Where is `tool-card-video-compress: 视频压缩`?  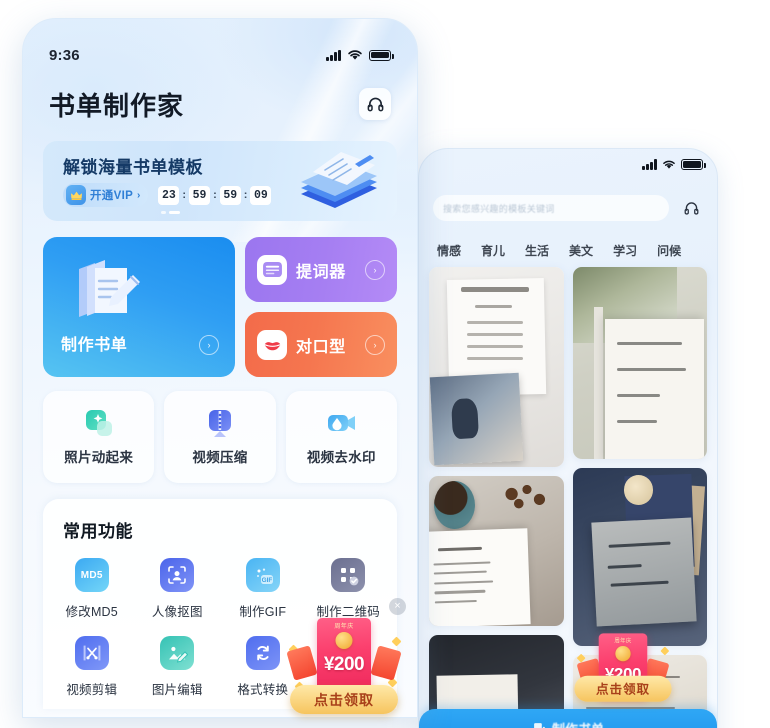
tool-card-video-compress: 视频压缩 is located at coordinates (220, 437).